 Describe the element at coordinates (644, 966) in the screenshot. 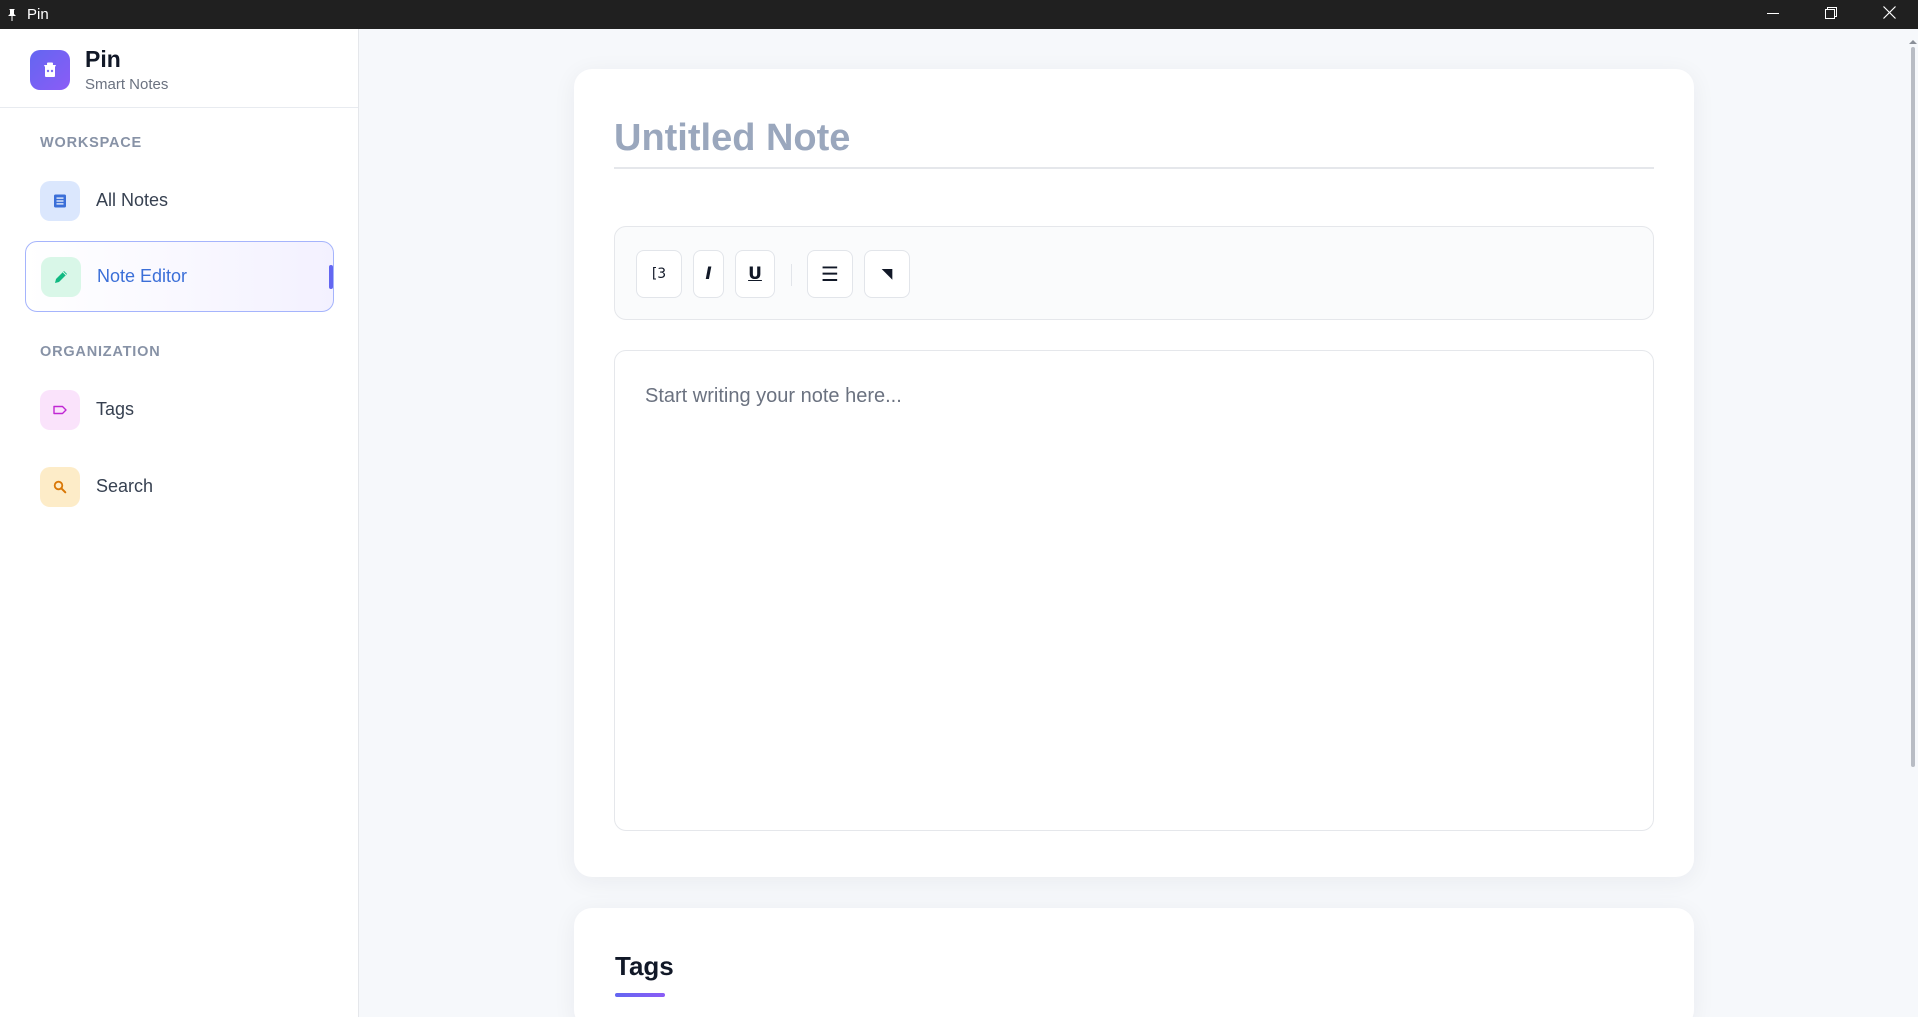

I see `tags-heading: Tags` at that location.